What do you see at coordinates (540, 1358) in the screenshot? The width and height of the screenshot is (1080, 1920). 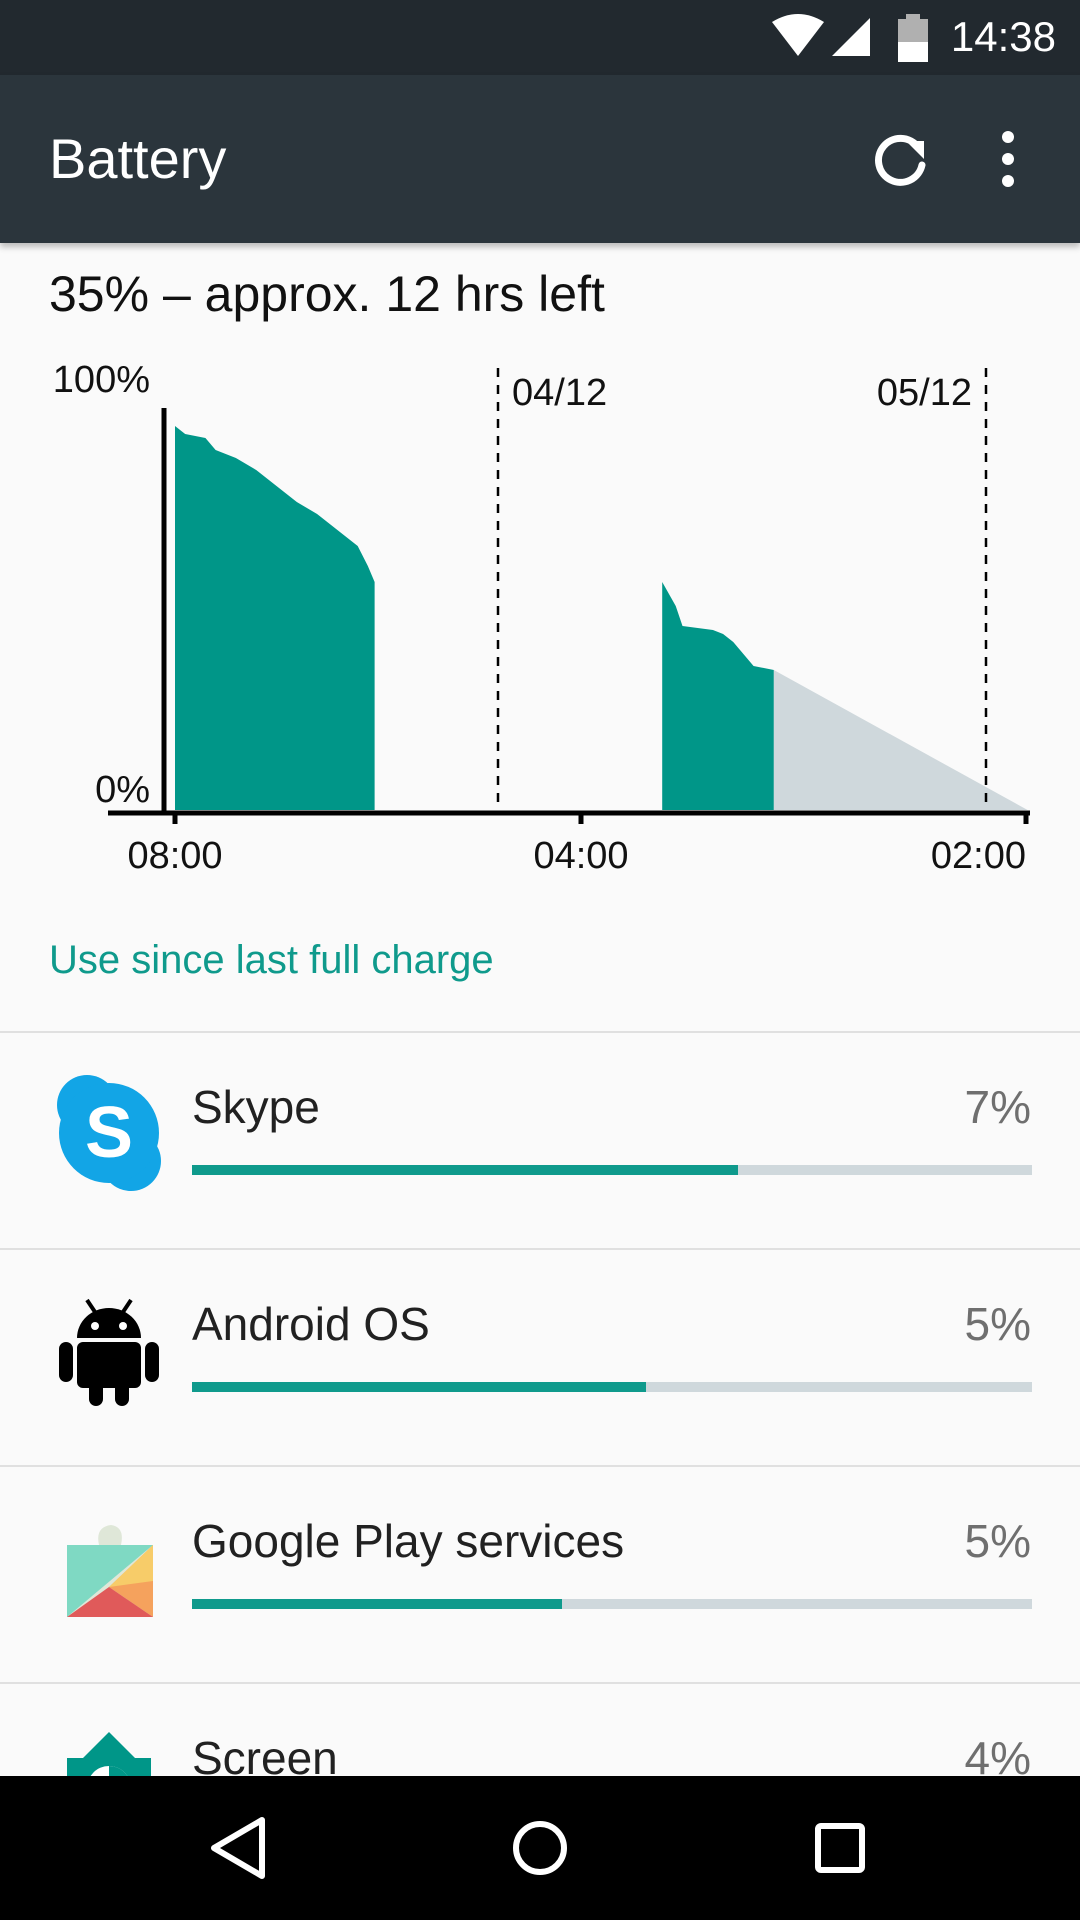 I see `list-item-android-os: Android OS 5%` at bounding box center [540, 1358].